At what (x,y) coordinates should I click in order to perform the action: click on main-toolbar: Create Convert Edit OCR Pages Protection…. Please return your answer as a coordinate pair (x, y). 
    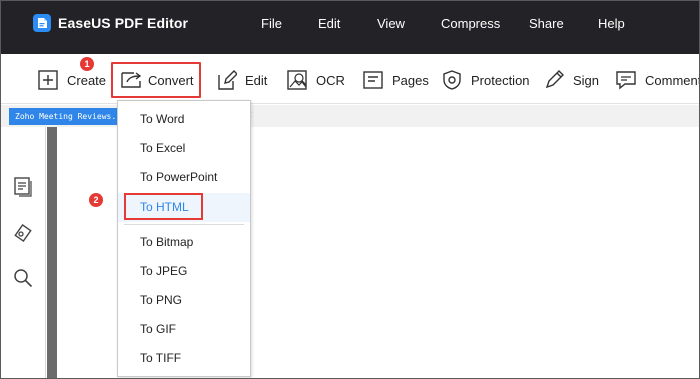
    Looking at the image, I should click on (350, 79).